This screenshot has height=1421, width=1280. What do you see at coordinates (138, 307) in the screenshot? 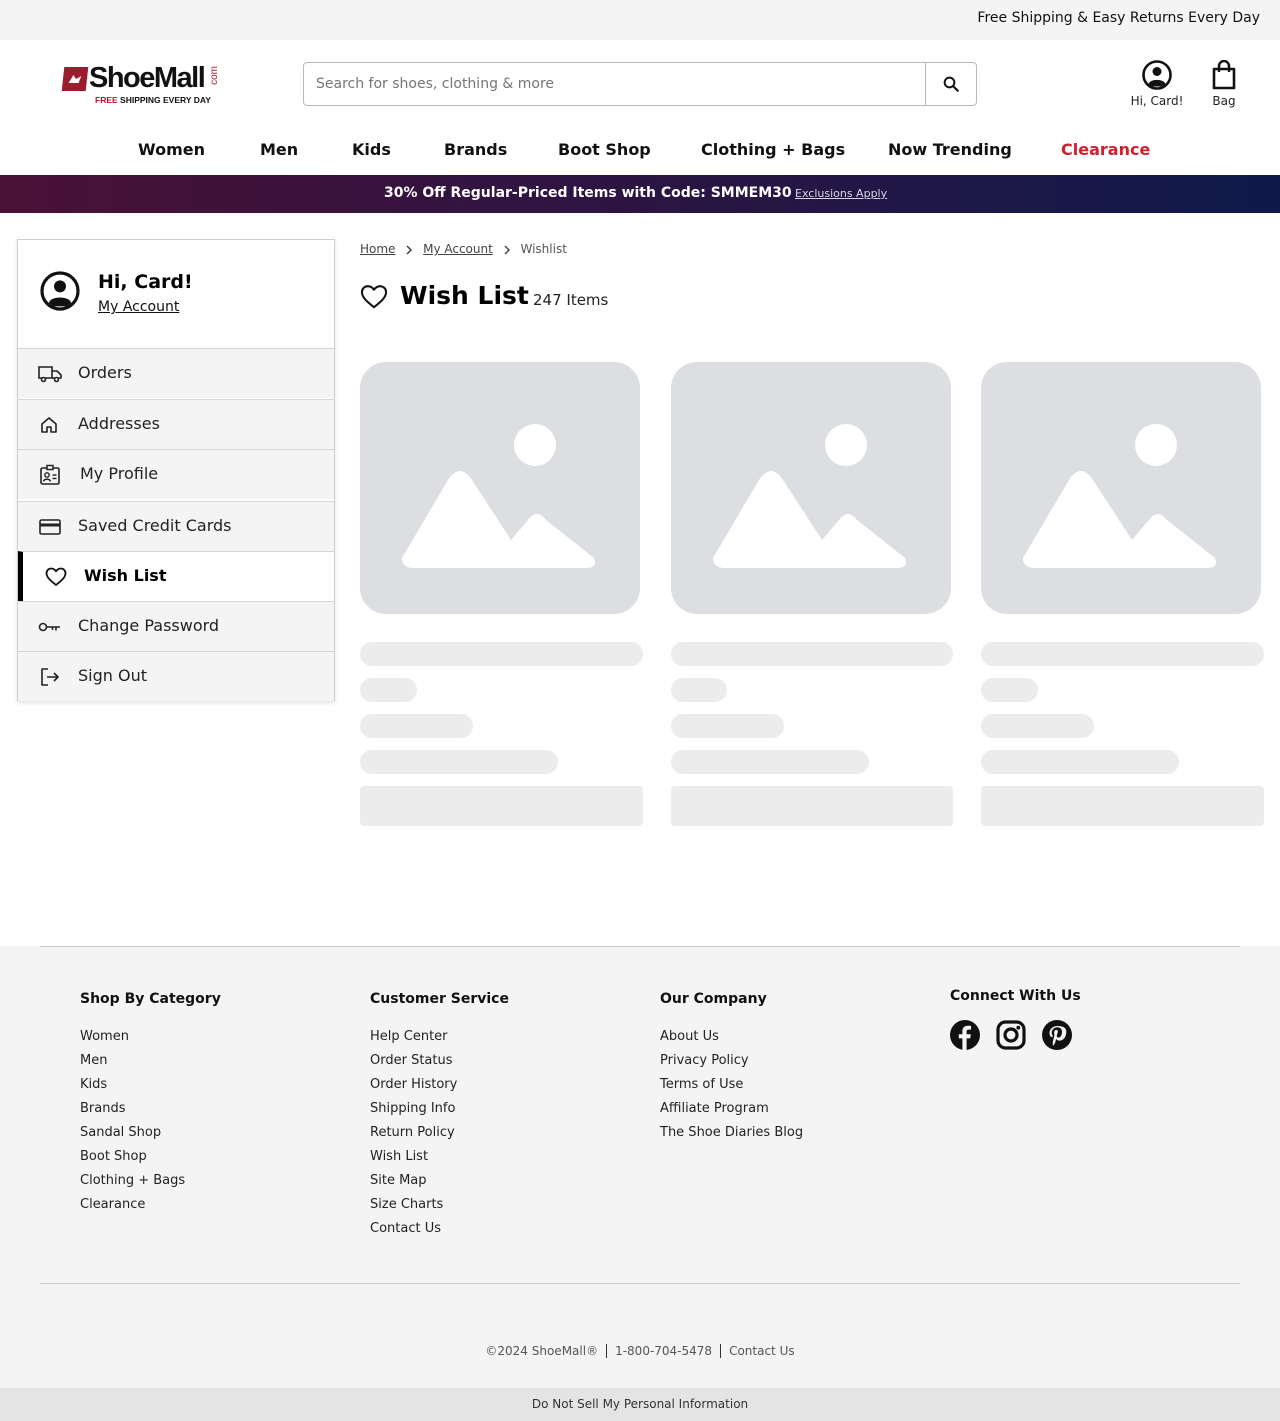
I see `my-account-link: My Account` at bounding box center [138, 307].